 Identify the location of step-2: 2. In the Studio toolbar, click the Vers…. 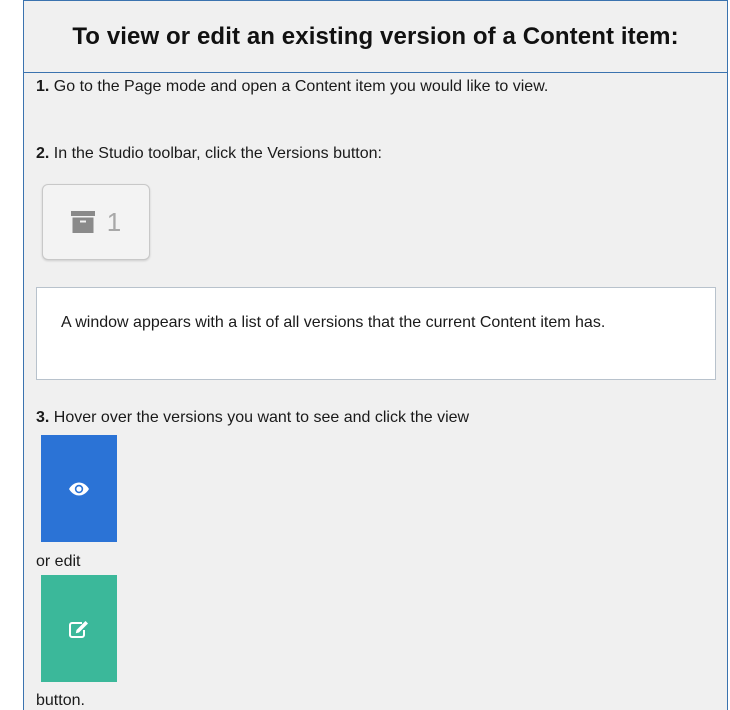
(366, 154).